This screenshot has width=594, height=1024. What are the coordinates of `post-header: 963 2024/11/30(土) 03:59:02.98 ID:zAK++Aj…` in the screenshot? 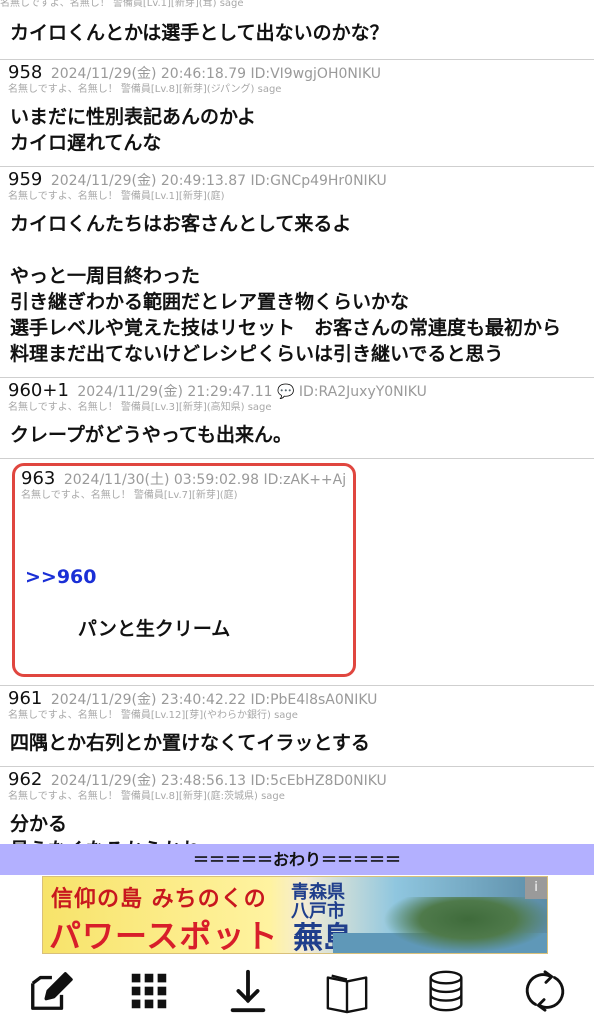 It's located at (184, 479).